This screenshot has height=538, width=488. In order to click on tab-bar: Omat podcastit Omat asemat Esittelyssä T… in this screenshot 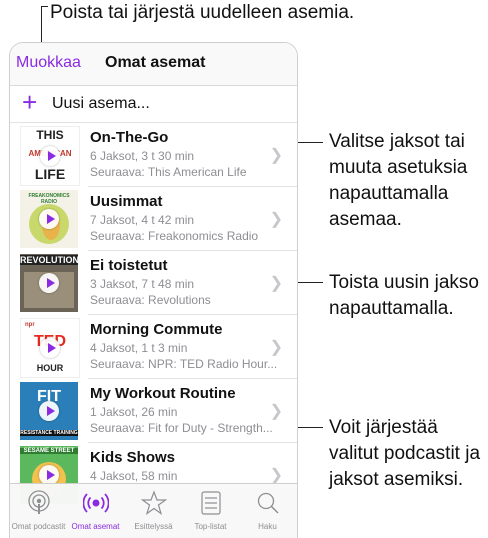, I will do `click(153, 510)`.